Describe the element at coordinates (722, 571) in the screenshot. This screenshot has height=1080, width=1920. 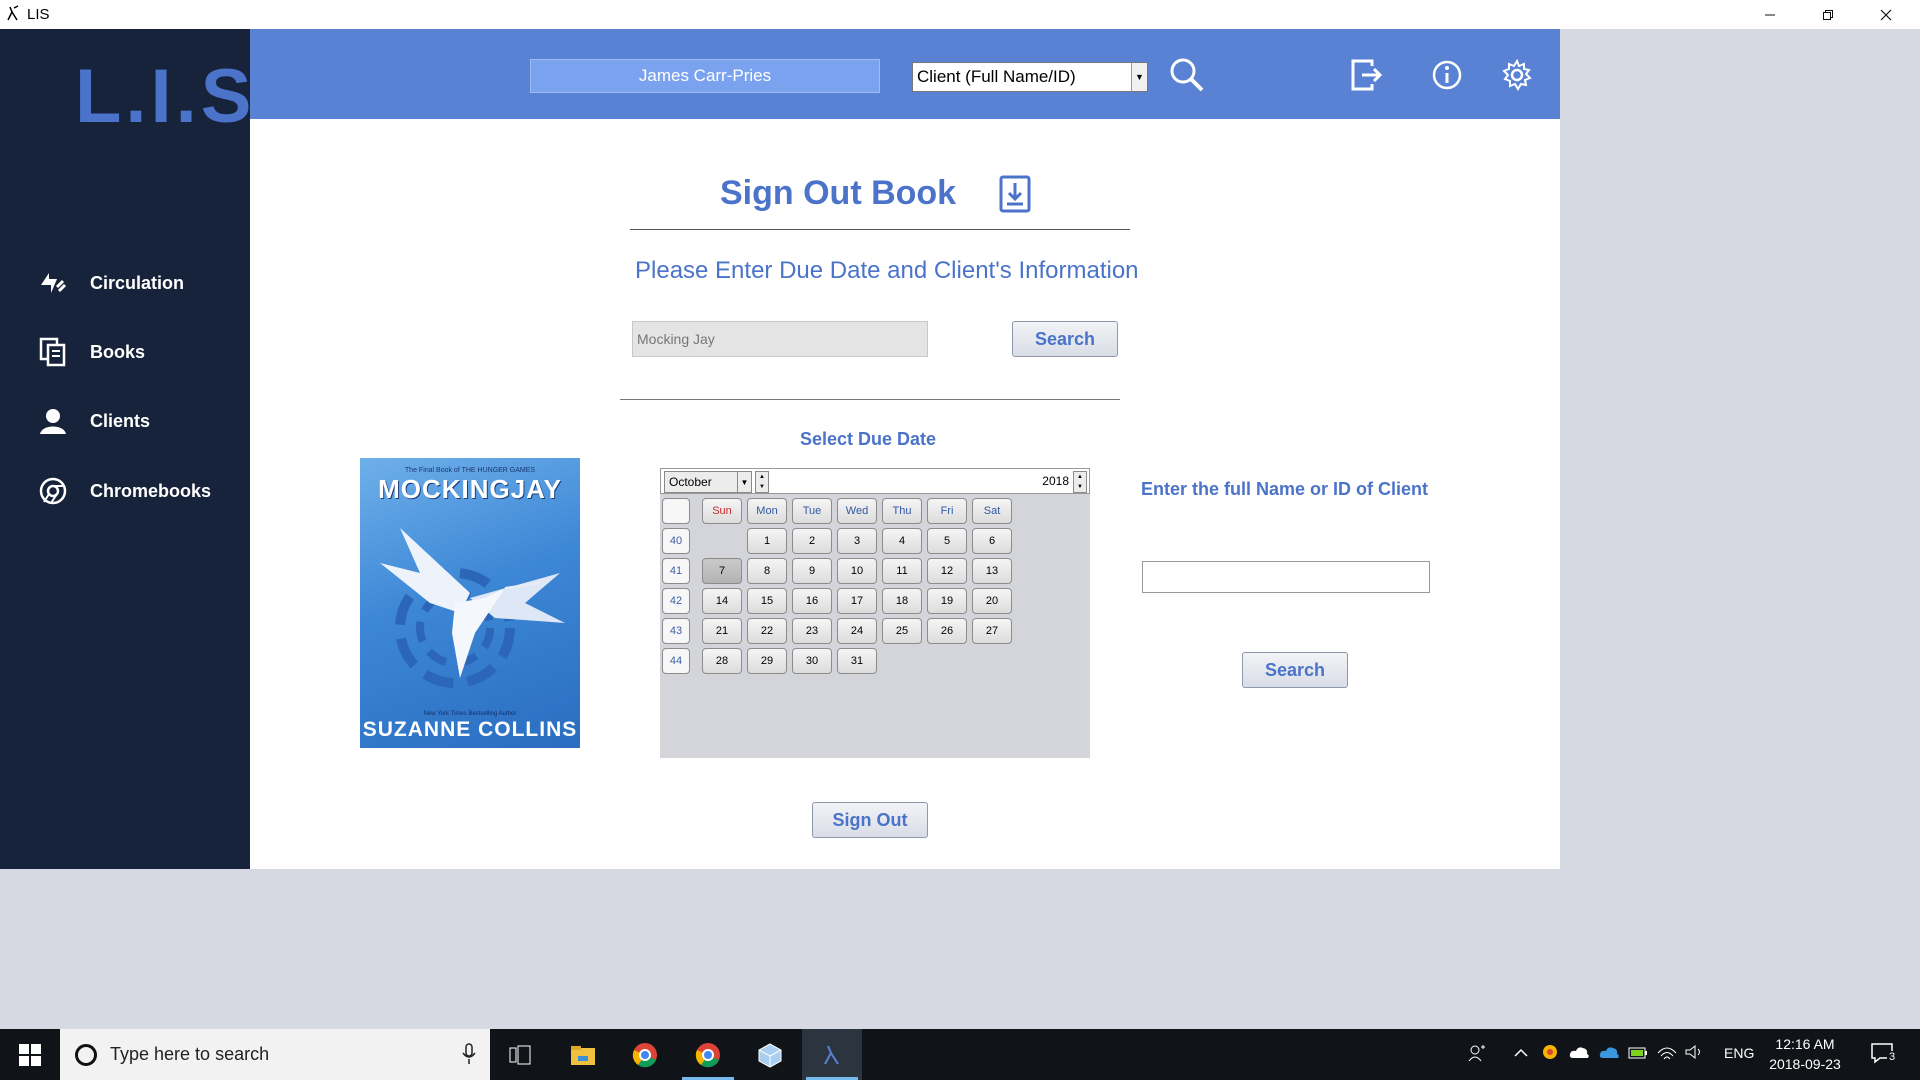
I see `calendar-day: 7` at that location.